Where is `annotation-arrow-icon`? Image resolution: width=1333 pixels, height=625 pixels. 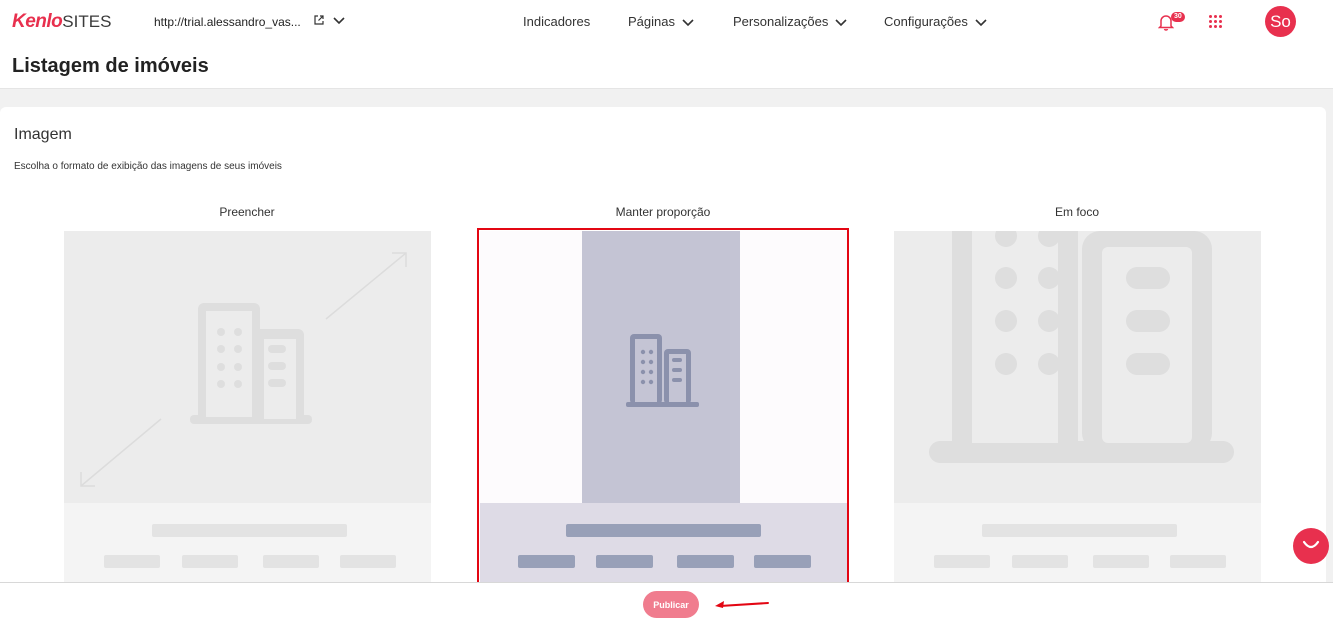 annotation-arrow-icon is located at coordinates (742, 604).